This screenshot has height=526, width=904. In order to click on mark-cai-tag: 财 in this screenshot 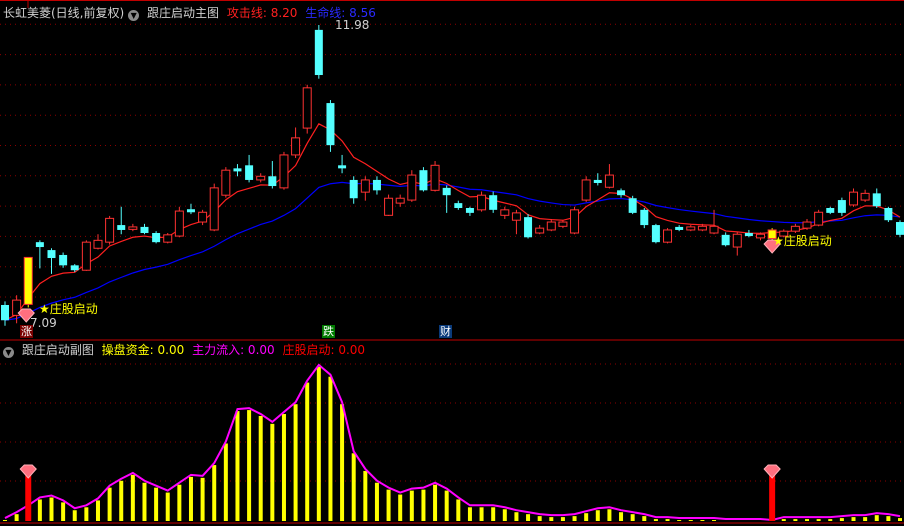, I will do `click(445, 331)`.